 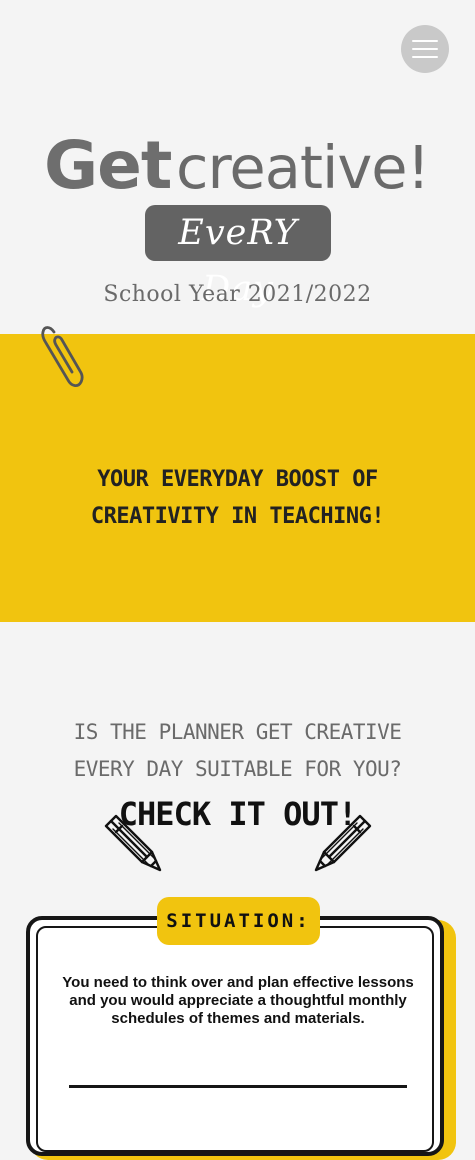 I want to click on hamburger-menu-icon, so click(x=425, y=41).